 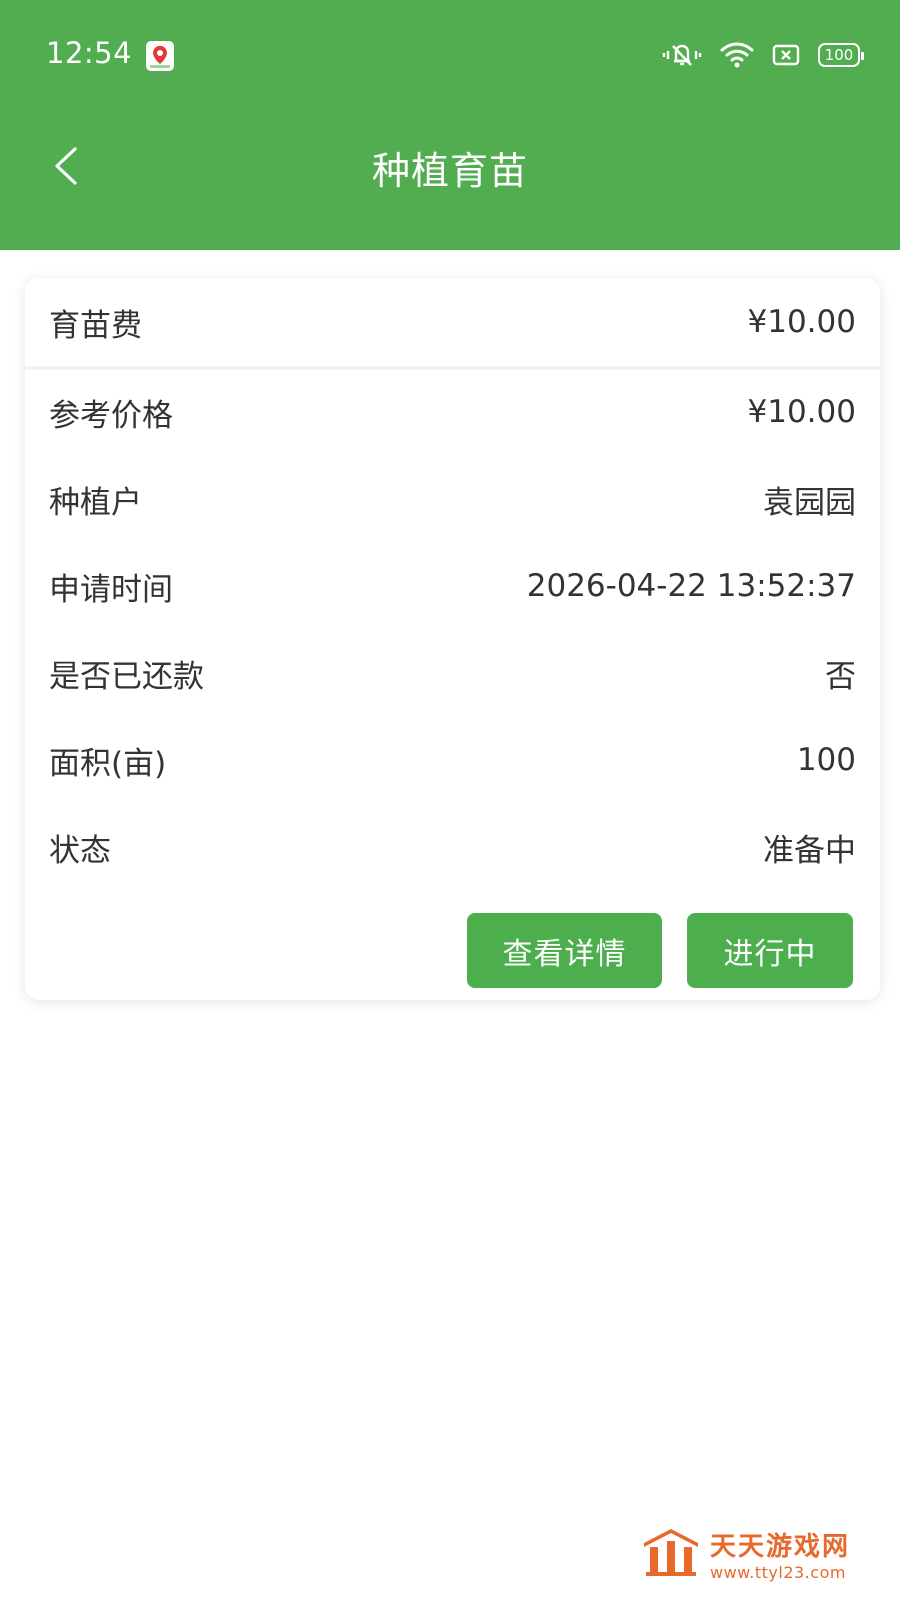 What do you see at coordinates (737, 55) in the screenshot?
I see `wifi-icon` at bounding box center [737, 55].